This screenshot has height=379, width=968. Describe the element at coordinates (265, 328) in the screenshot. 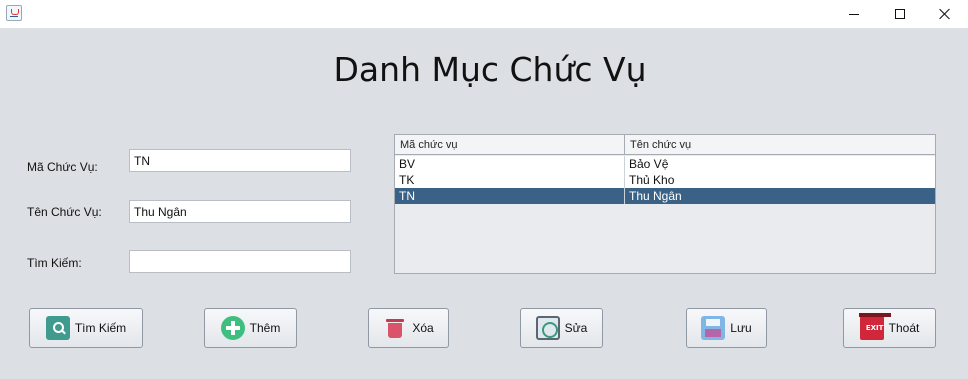

I see `add-button-label: Thêm` at that location.